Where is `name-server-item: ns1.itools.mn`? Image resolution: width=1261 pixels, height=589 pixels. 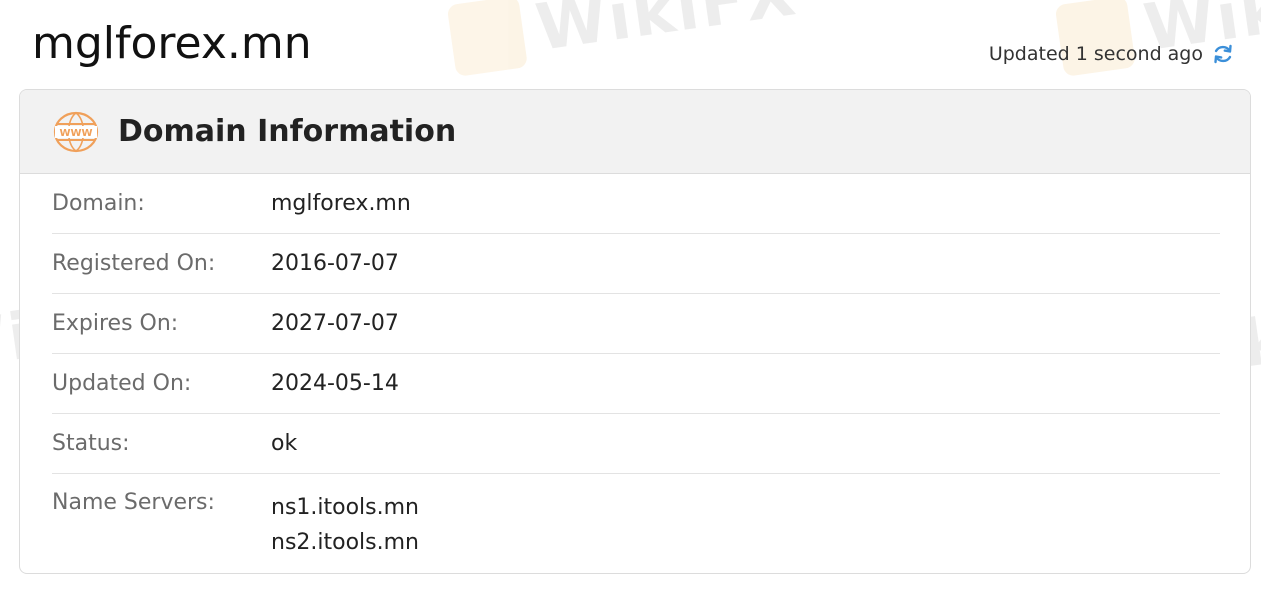 name-server-item: ns1.itools.mn is located at coordinates (345, 507).